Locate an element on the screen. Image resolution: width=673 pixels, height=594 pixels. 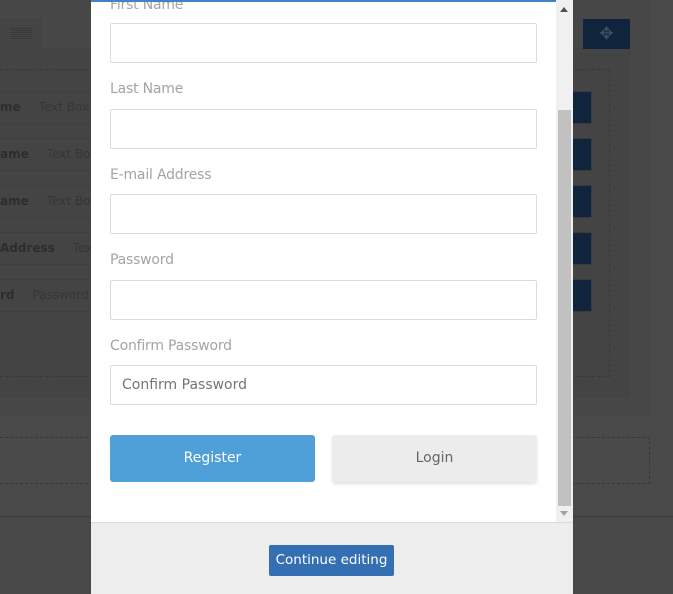
first-name-input is located at coordinates (323, 43).